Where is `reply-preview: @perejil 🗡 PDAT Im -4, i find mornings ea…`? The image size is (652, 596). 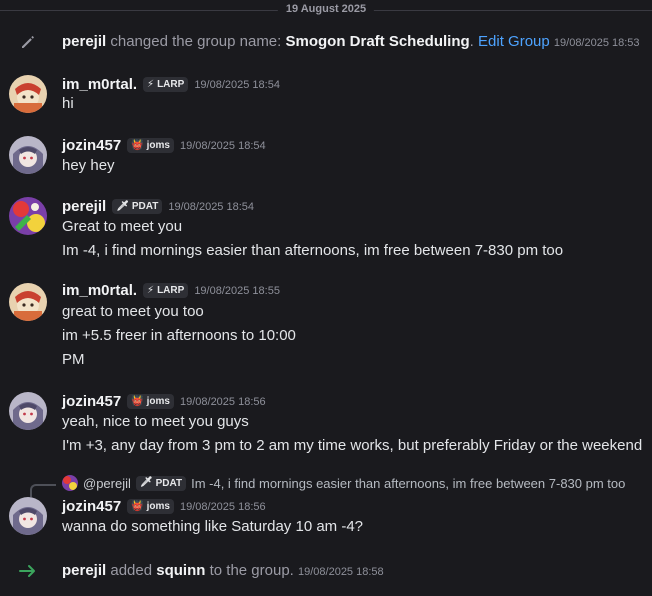 reply-preview: @perejil 🗡 PDAT Im -4, i find mornings ea… is located at coordinates (343, 483).